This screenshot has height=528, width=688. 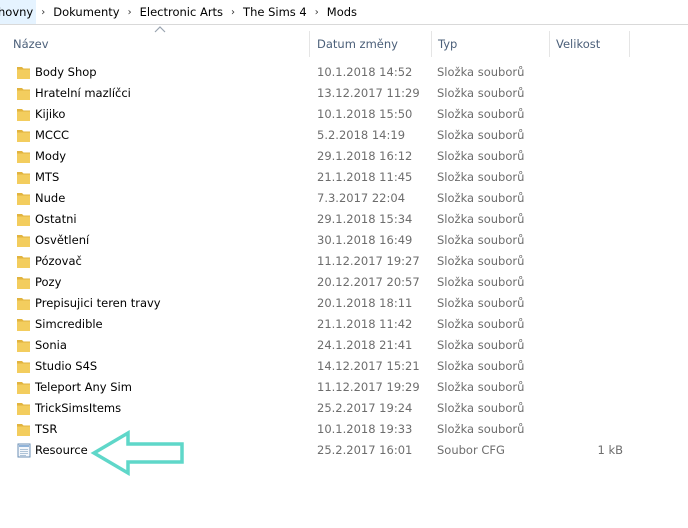 I want to click on list-item: Pozy 20.12.2017 20:57 Složka souborů, so click(x=320, y=282).